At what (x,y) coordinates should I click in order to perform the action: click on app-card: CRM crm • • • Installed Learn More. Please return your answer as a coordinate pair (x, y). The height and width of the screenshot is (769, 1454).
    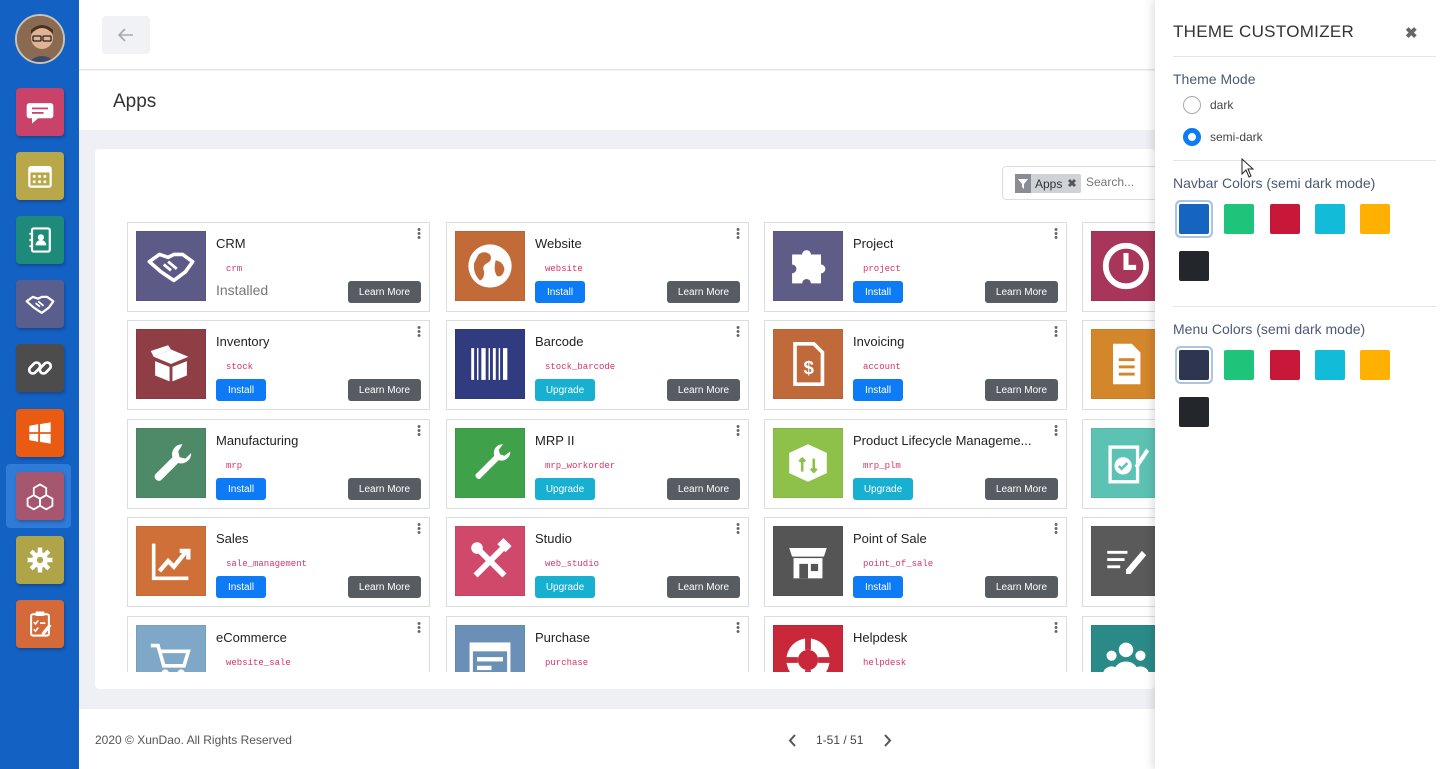
    Looking at the image, I should click on (278, 267).